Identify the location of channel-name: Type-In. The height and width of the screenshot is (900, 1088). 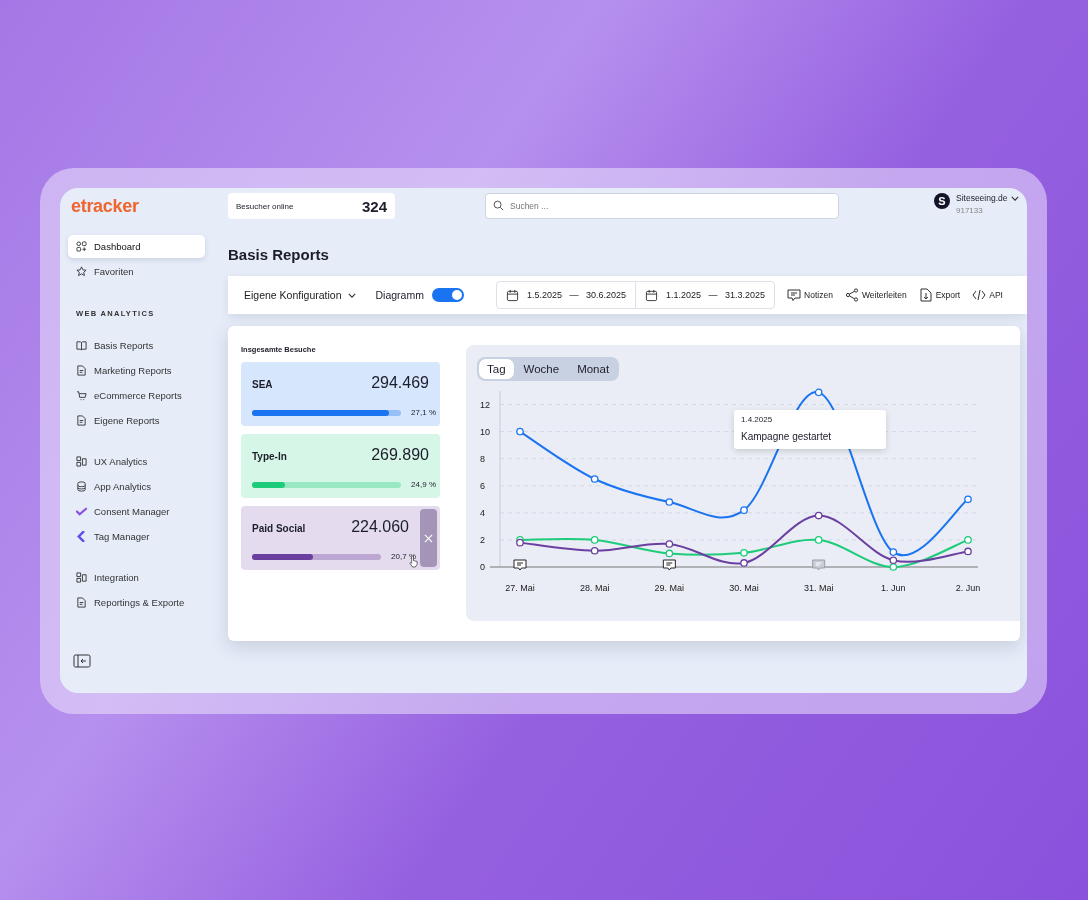
(269, 456).